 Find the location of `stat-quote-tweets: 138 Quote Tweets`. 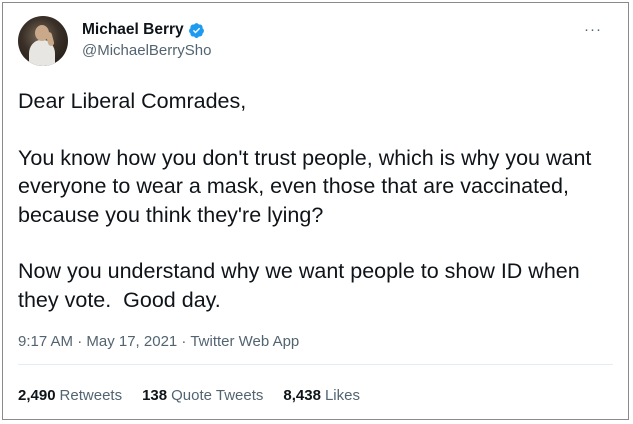

stat-quote-tweets: 138 Quote Tweets is located at coordinates (202, 395).